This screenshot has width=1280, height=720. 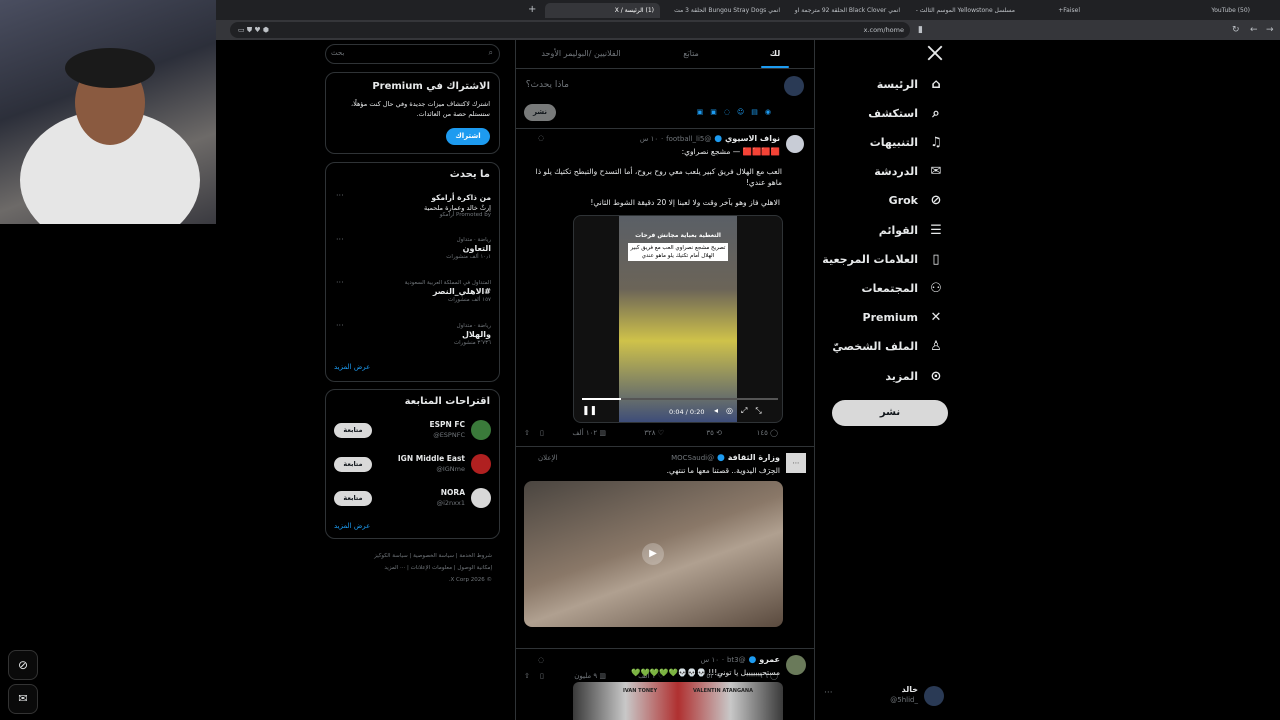 I want to click on search-icon: ⌕, so click(x=490, y=52).